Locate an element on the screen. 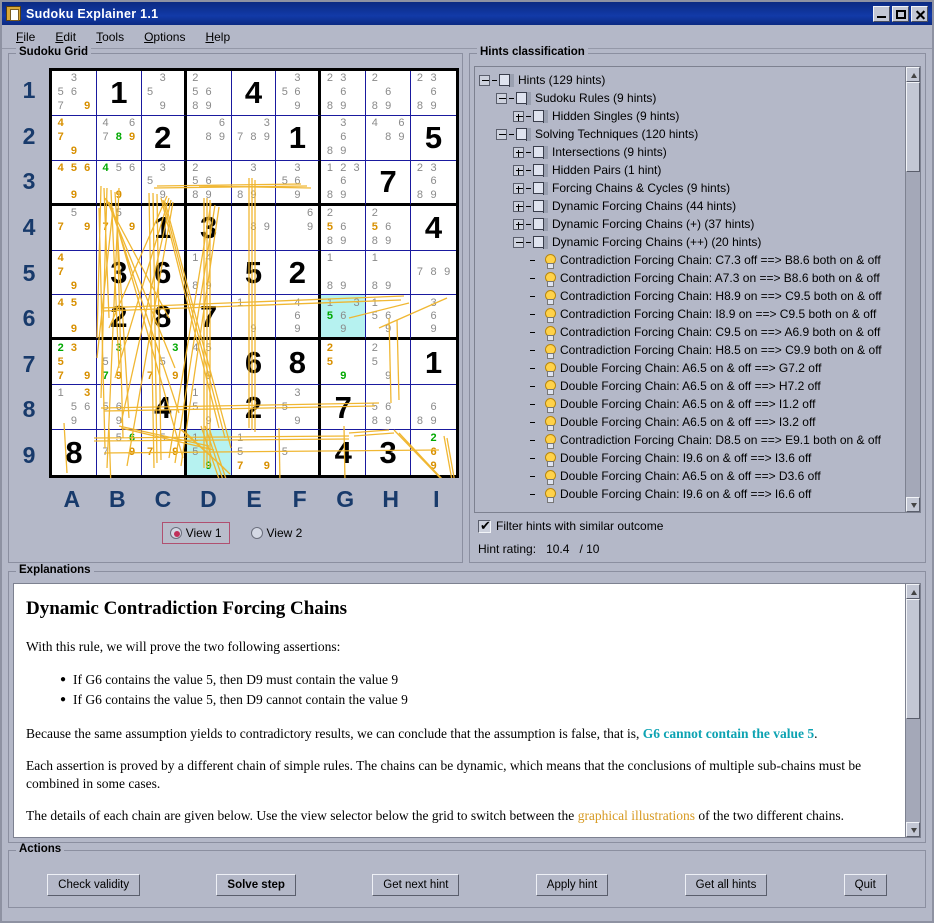 This screenshot has height=923, width=934. cell-G7: 259 is located at coordinates (344, 363).